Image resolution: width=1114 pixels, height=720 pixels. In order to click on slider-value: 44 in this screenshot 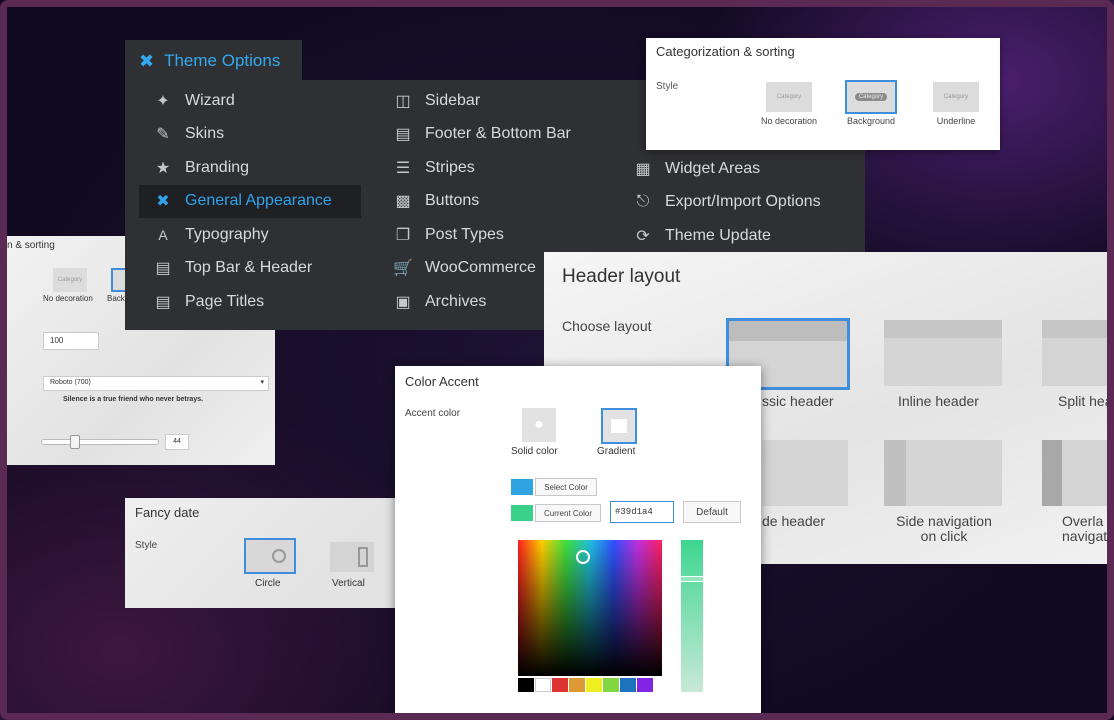, I will do `click(177, 442)`.